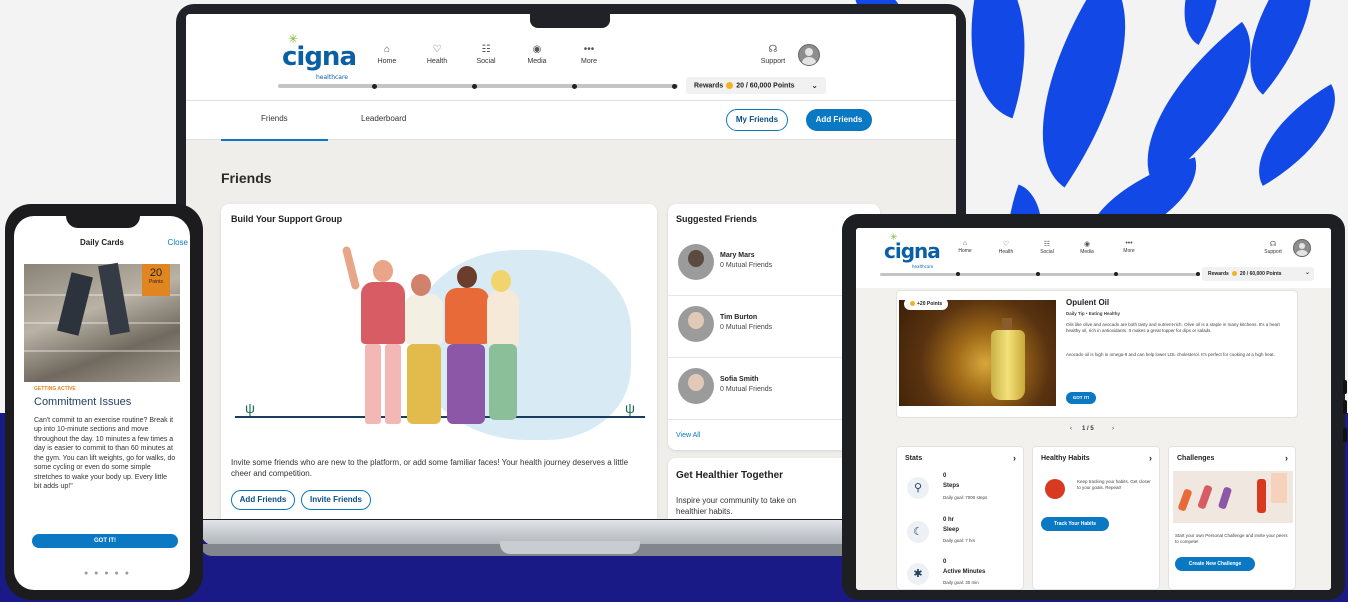 This screenshot has width=1348, height=602. I want to click on nav-label: Social, so click(1047, 252).